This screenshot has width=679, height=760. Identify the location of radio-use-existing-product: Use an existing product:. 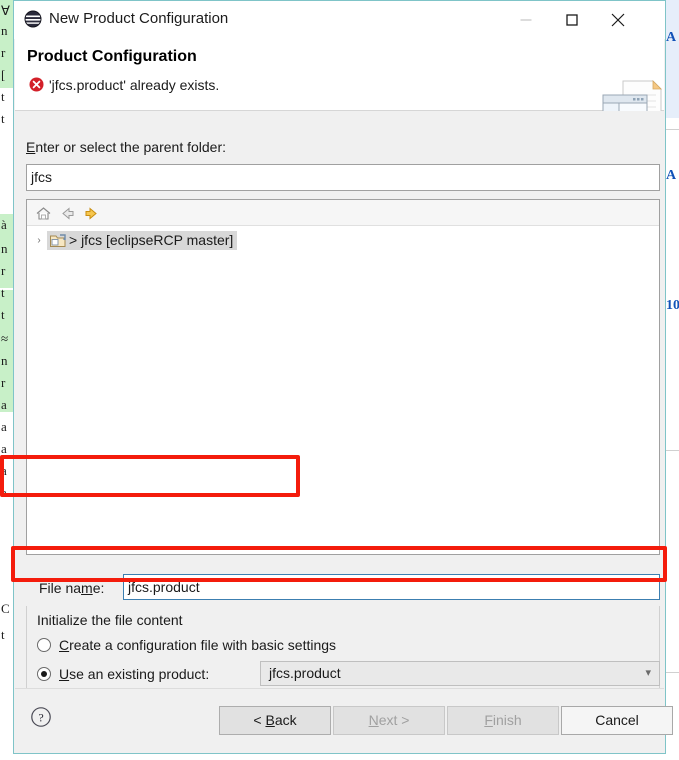
(123, 674).